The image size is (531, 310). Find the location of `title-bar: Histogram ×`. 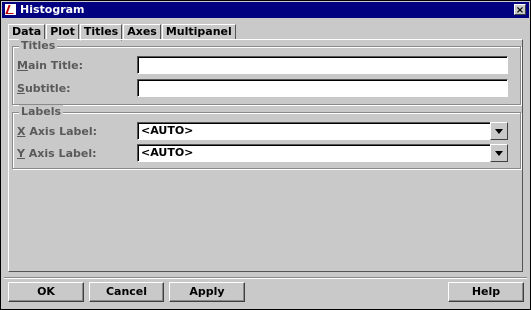

title-bar: Histogram × is located at coordinates (265, 10).